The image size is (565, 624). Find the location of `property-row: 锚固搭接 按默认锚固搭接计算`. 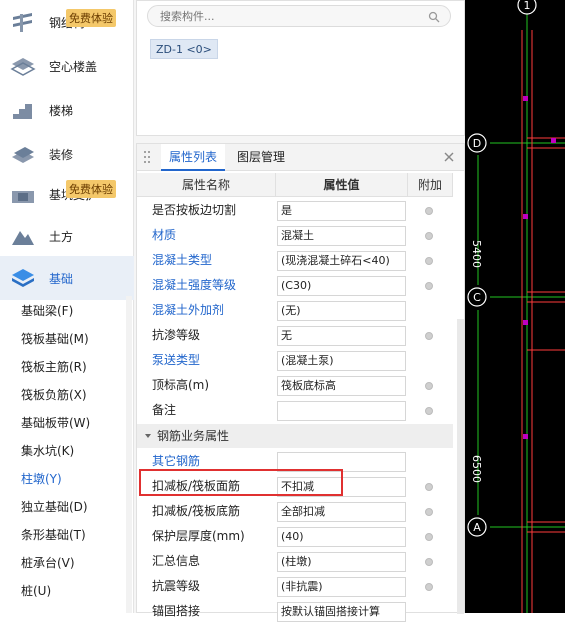

property-row: 锚固搭接 按默认锚固搭接计算 is located at coordinates (300, 611).